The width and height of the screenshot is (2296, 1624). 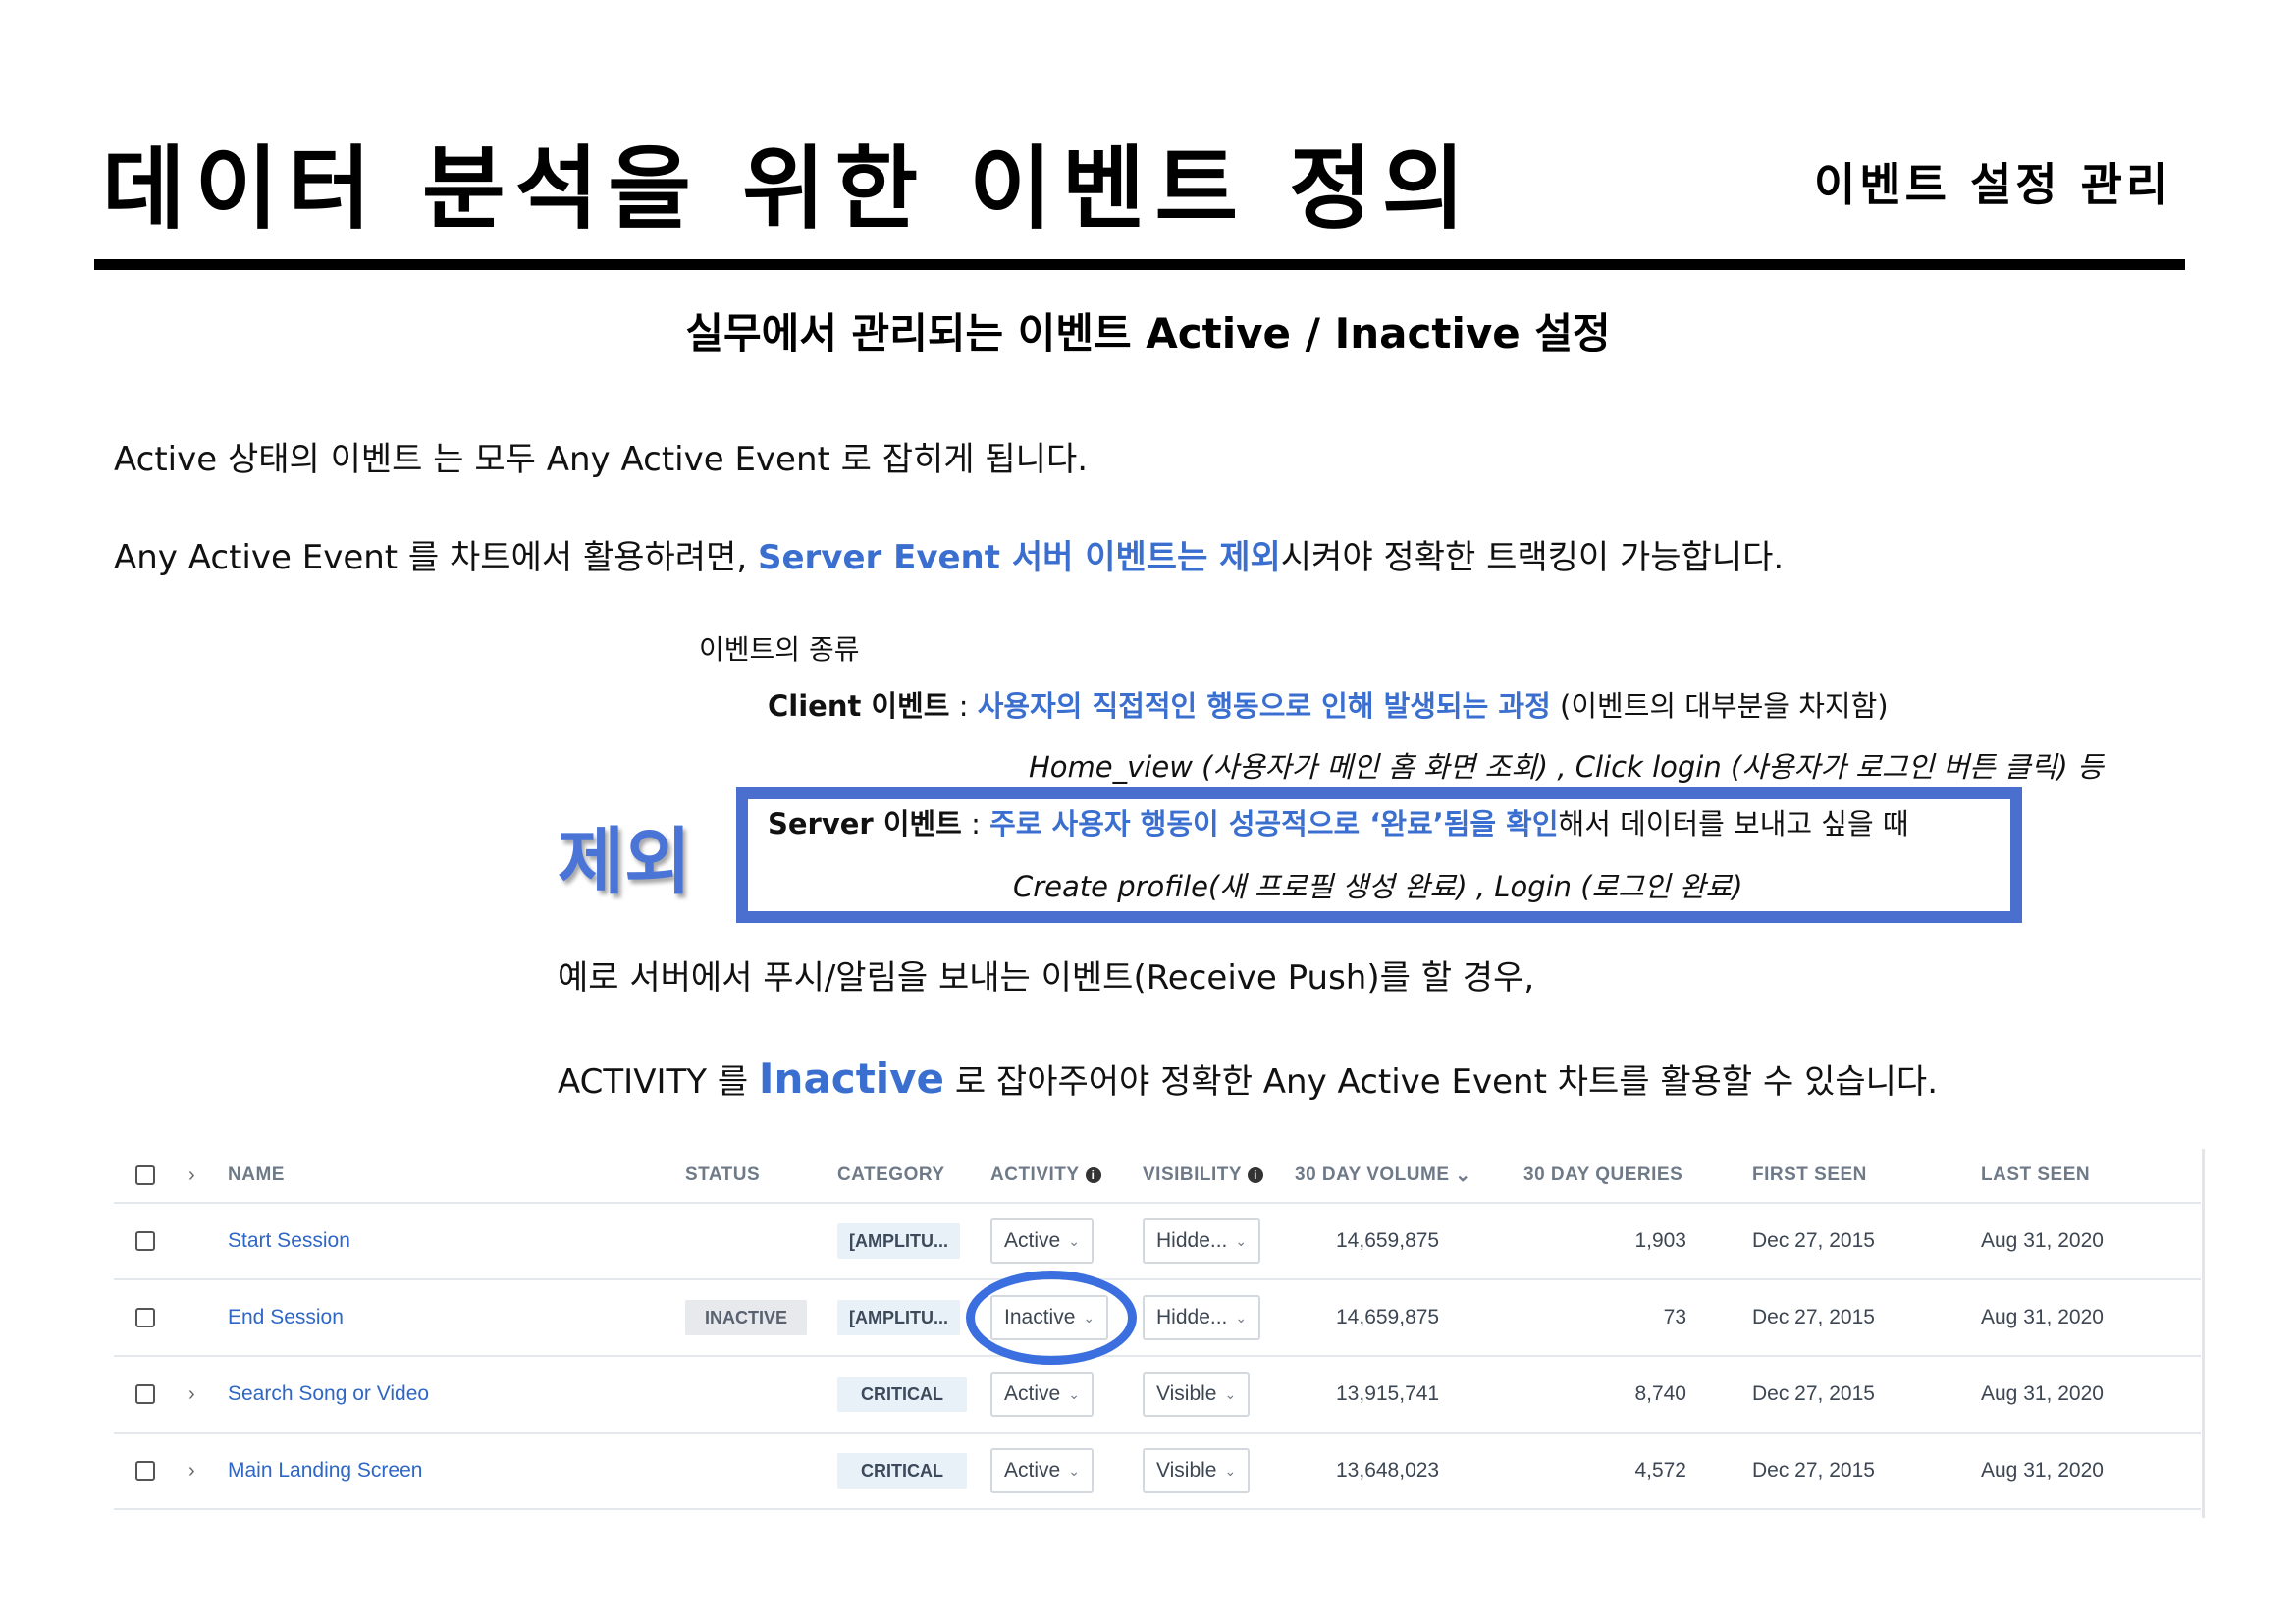 I want to click on event-types-label: 이벤트의 종류, so click(x=779, y=649).